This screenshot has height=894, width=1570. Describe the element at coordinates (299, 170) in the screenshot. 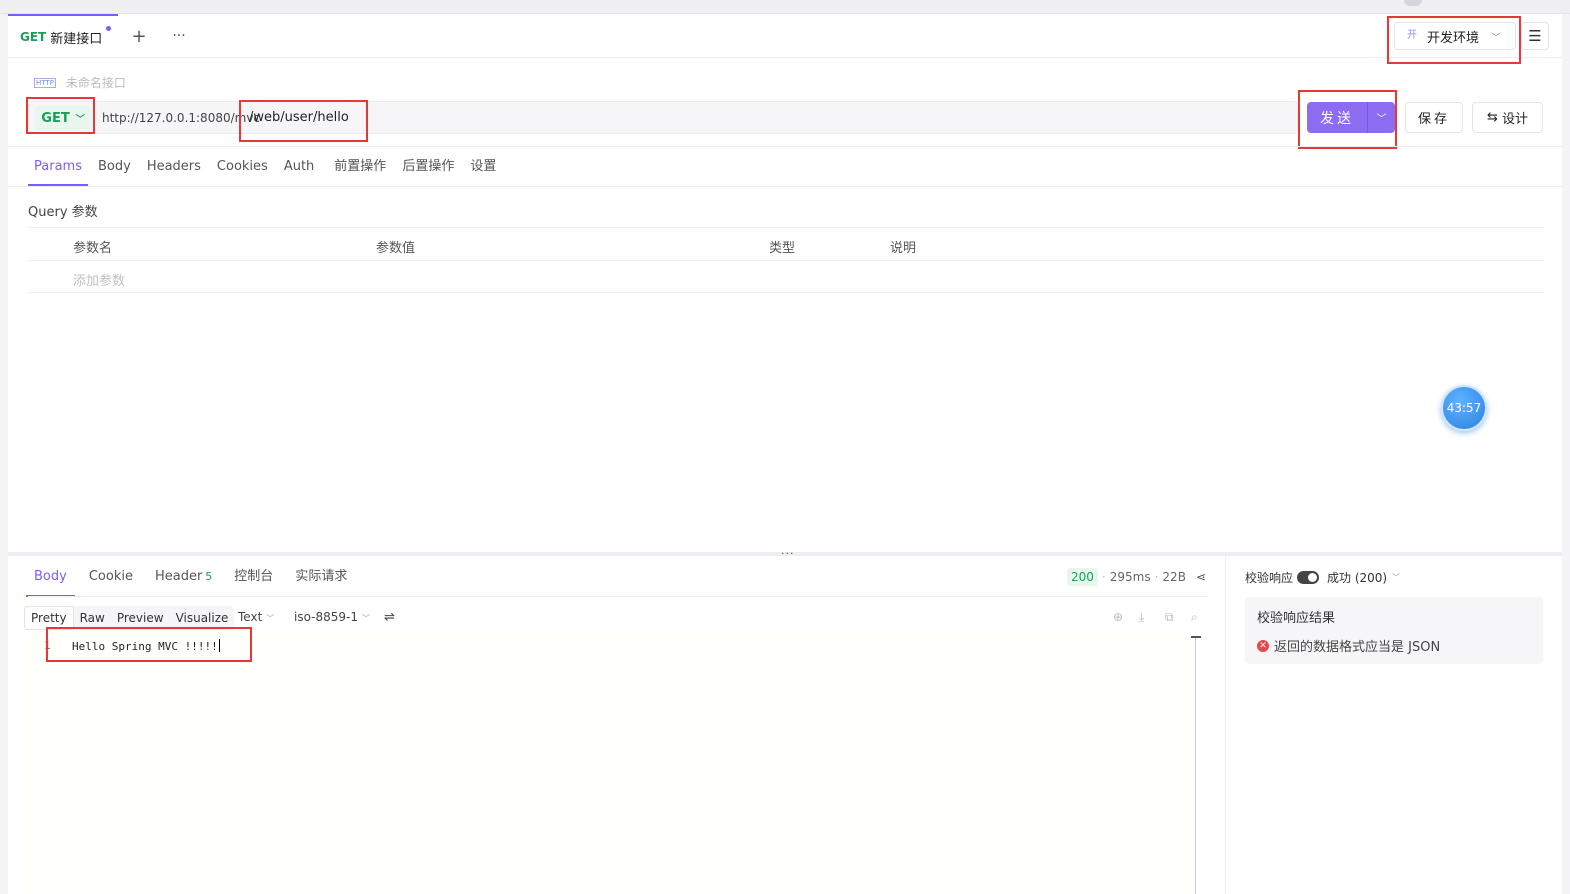

I see `tab-auth: Auth` at that location.